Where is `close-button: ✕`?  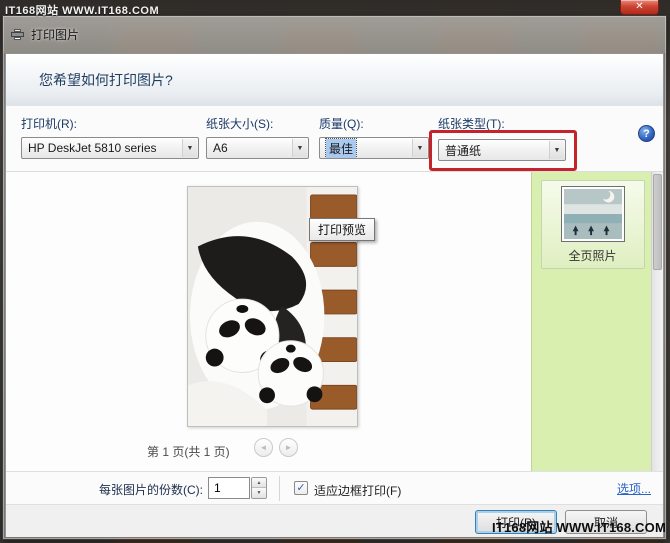 close-button: ✕ is located at coordinates (639, 7).